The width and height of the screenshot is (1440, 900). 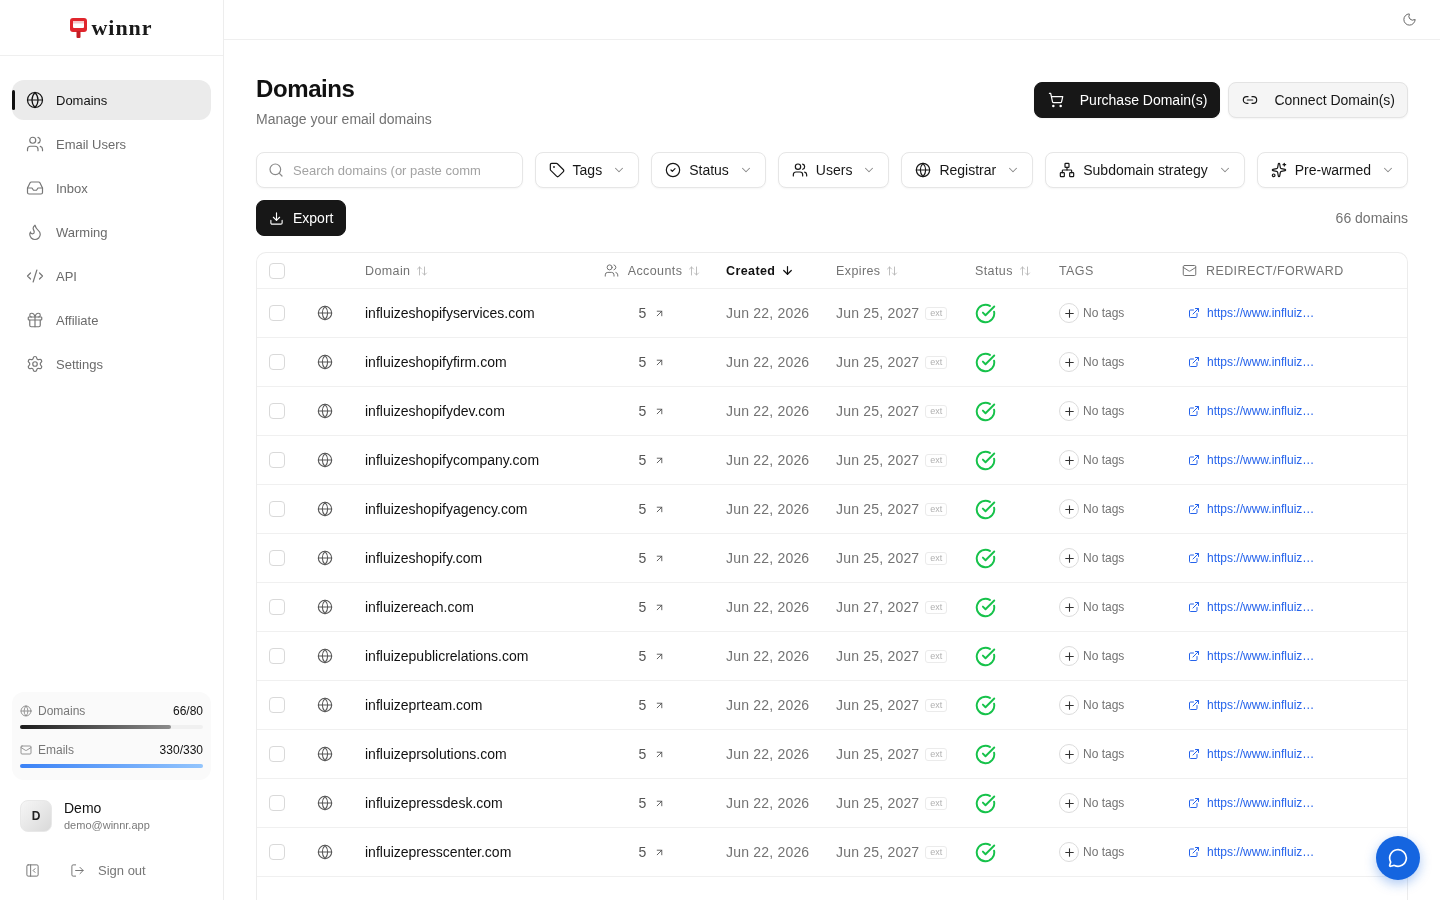 What do you see at coordinates (111, 276) in the screenshot?
I see `sidebar-nav-item: API` at bounding box center [111, 276].